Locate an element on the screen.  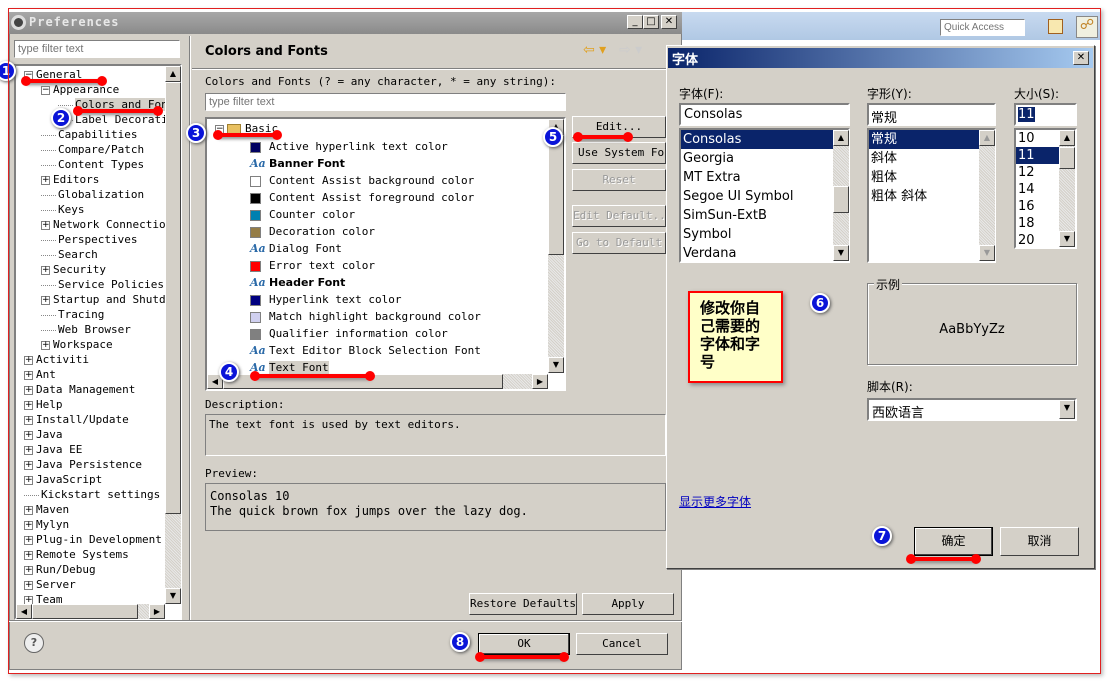
use-system-font-button: Use System Font is located at coordinates (619, 153).